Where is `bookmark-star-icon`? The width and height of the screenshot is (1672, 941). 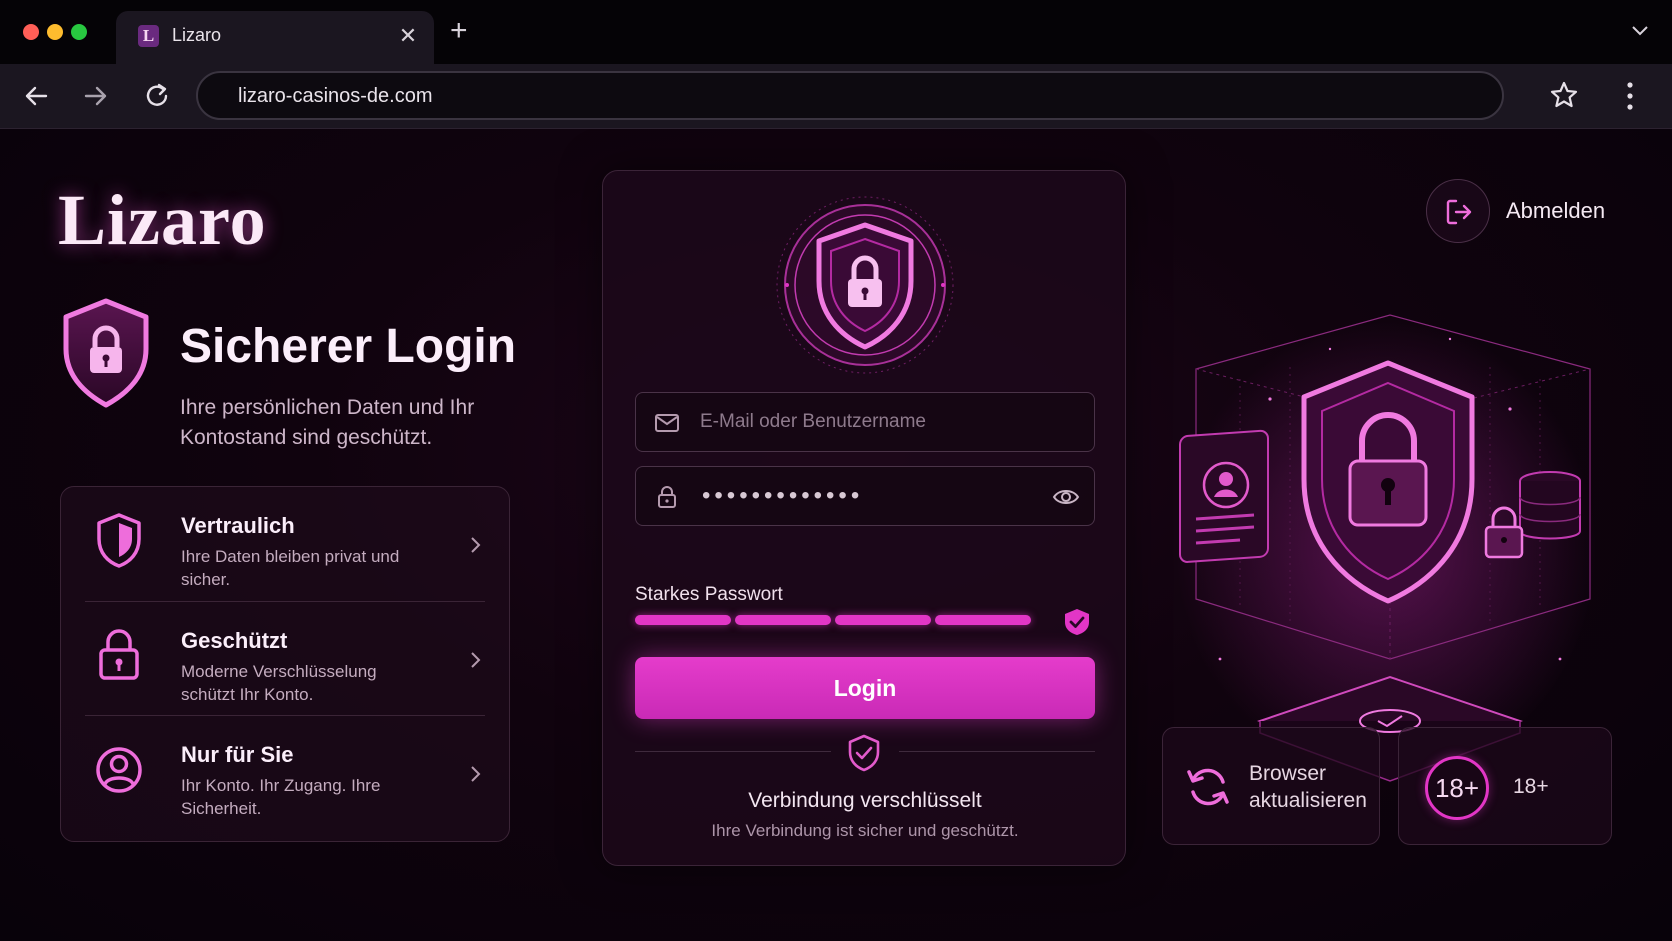 bookmark-star-icon is located at coordinates (1564, 95).